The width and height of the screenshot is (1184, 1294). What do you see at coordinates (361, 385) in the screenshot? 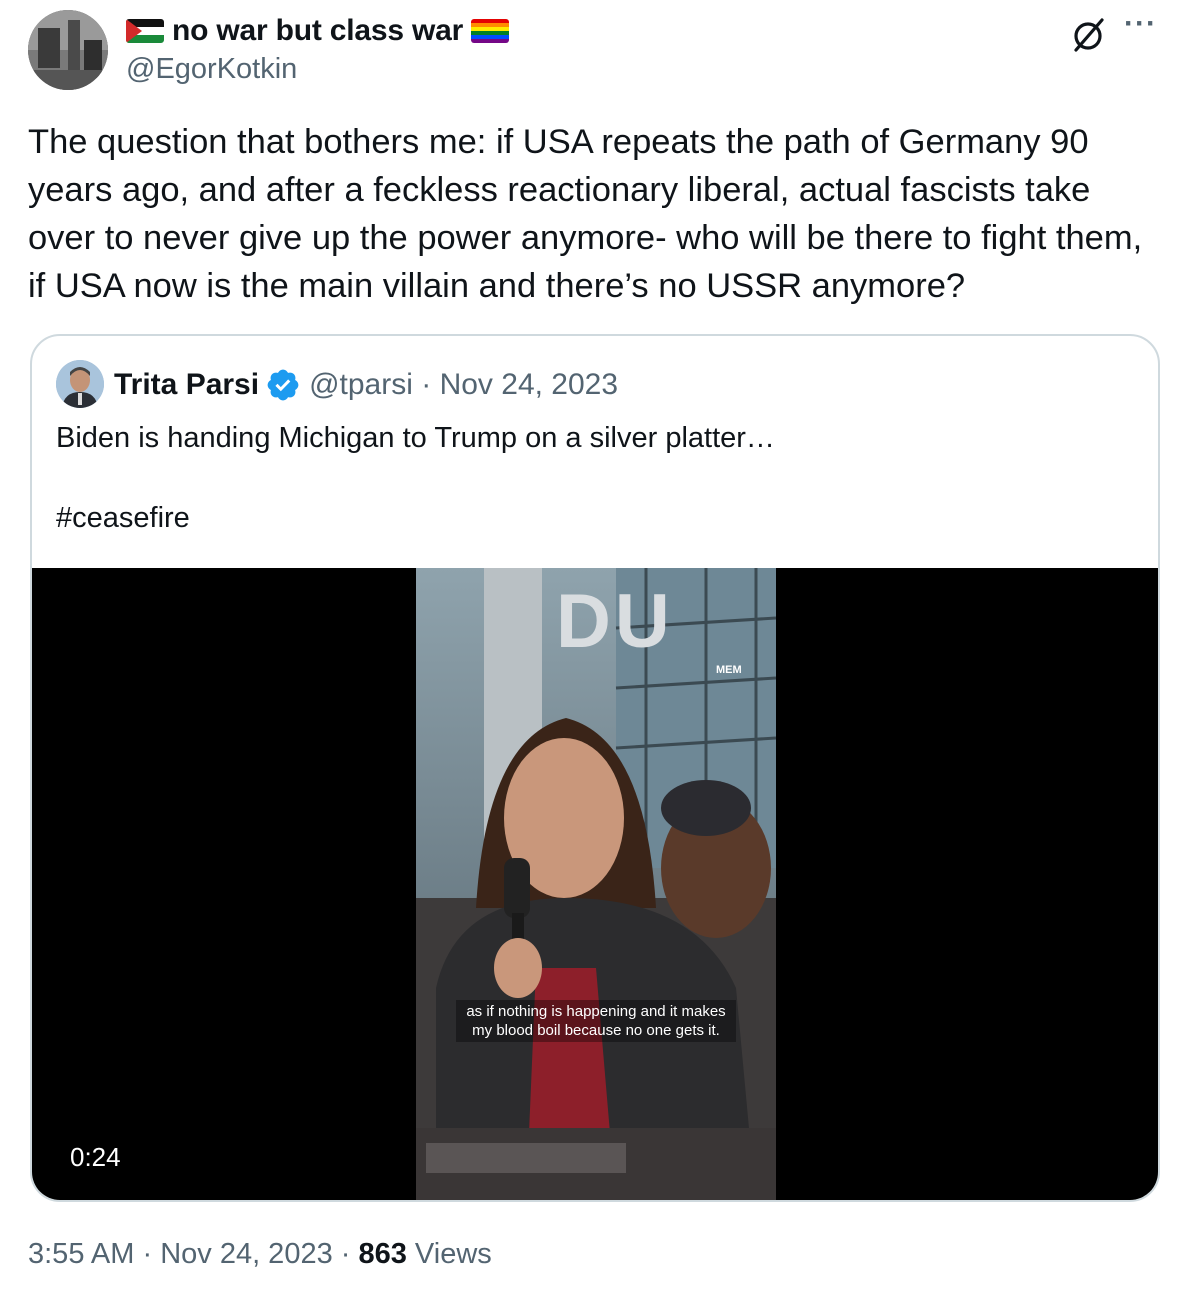
I see `quoted-handle: @tparsi` at bounding box center [361, 385].